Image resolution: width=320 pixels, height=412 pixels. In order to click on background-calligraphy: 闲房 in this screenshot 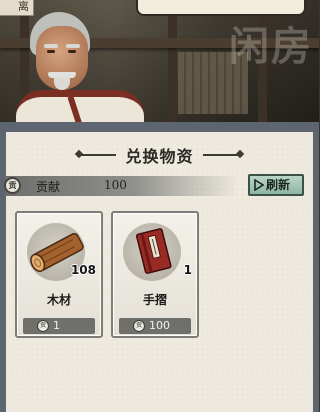, I will do `click(271, 46)`.